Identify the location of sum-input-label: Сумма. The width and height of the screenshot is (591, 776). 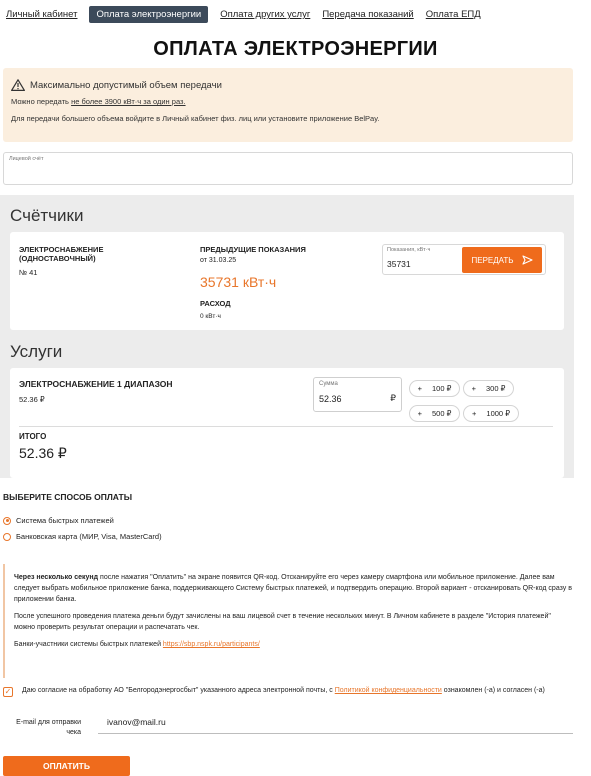
(328, 384).